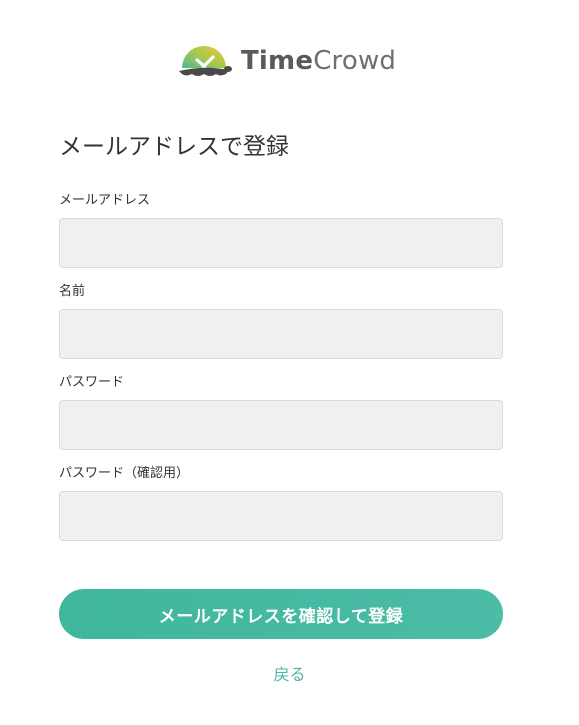  Describe the element at coordinates (281, 243) in the screenshot. I see `email-field` at that location.